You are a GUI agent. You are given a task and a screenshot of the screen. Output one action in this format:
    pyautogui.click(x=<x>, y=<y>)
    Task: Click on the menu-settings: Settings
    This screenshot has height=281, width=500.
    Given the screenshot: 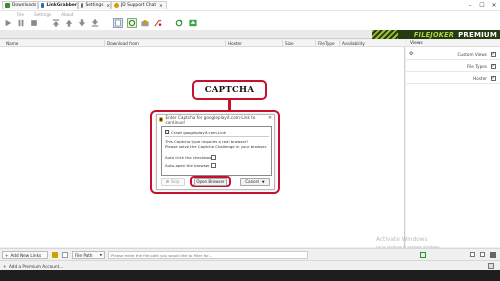 What is the action you would take?
    pyautogui.click(x=42, y=14)
    